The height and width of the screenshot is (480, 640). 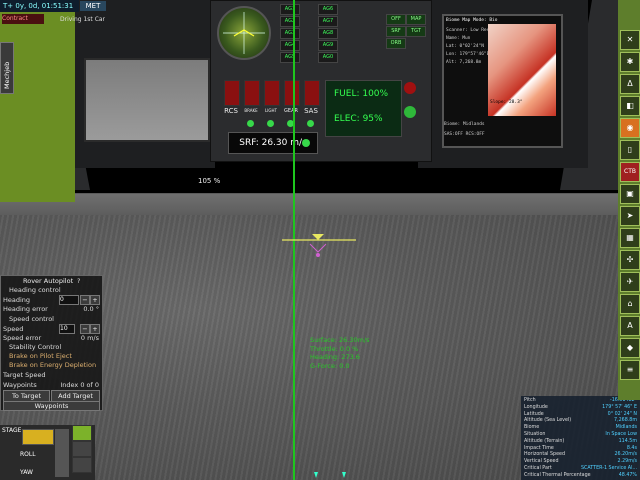 What do you see at coordinates (545, 455) in the screenshot?
I see `flight-info-label: Horizontal Speed` at bounding box center [545, 455].